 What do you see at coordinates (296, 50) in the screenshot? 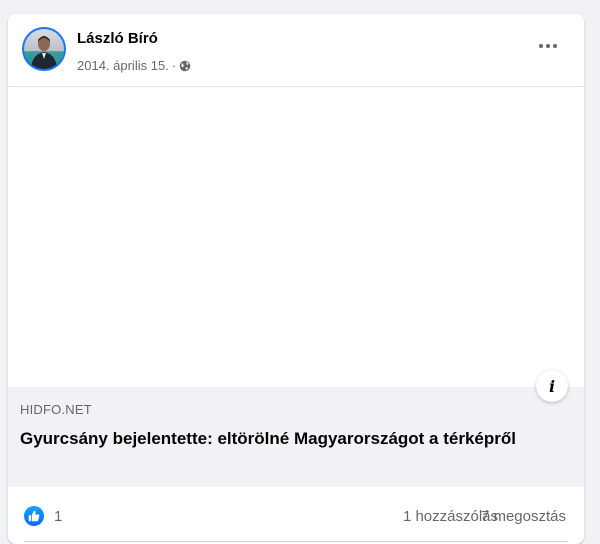
I see `post-header: László Bíró 2014. április 15. ·` at bounding box center [296, 50].